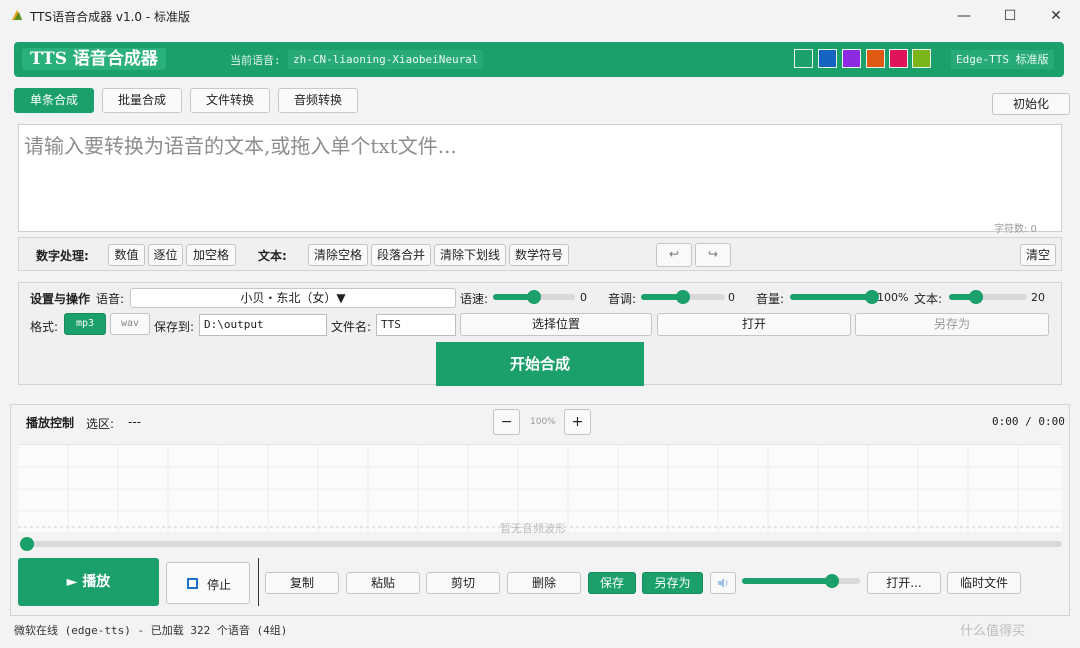 This screenshot has width=1080, height=648. What do you see at coordinates (583, 297) in the screenshot?
I see `rate-value: 0` at bounding box center [583, 297].